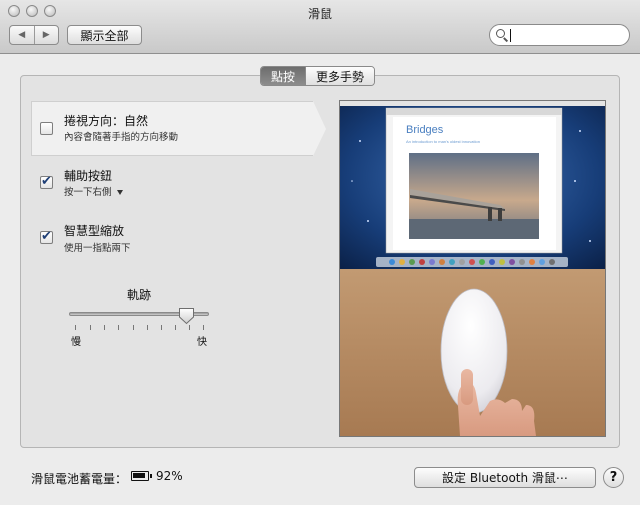  Describe the element at coordinates (141, 476) in the screenshot. I see `battery-icon` at that location.